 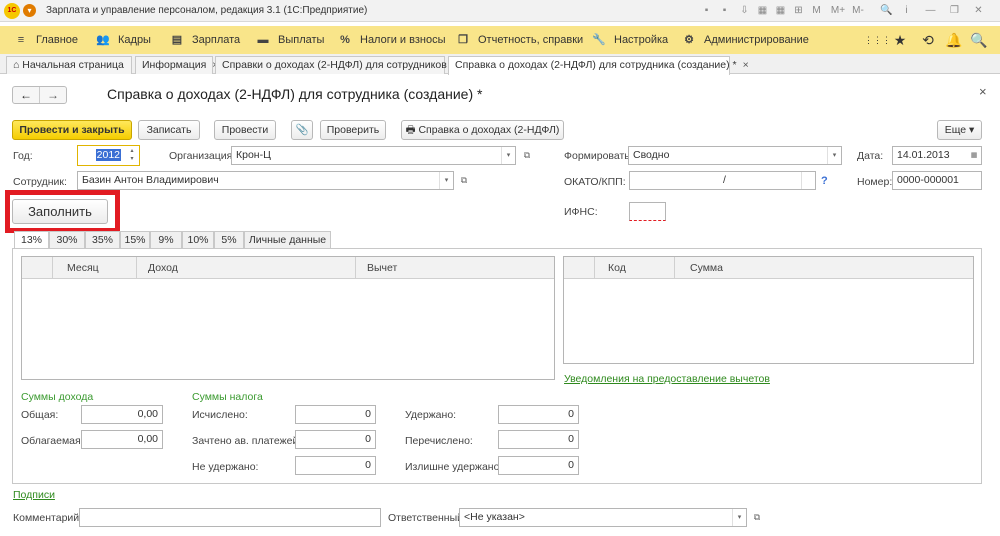 What do you see at coordinates (290, 40) in the screenshot?
I see `section-payments: ▬ Выплаты` at bounding box center [290, 40].